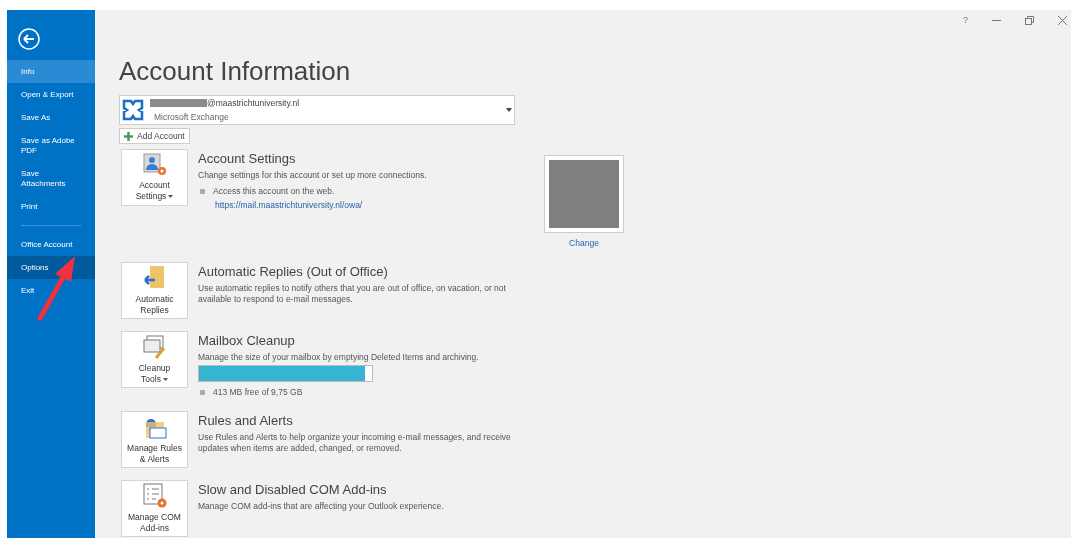 The height and width of the screenshot is (538, 1071). Describe the element at coordinates (178, 103) in the screenshot. I see `redaction-bar` at that location.